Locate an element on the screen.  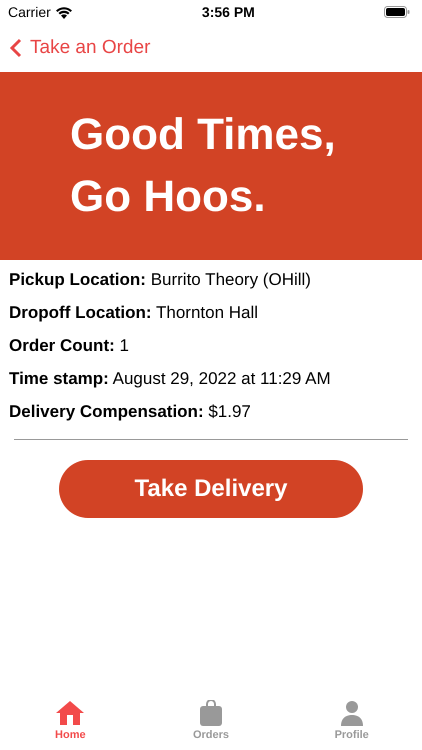
bag-icon is located at coordinates (211, 713).